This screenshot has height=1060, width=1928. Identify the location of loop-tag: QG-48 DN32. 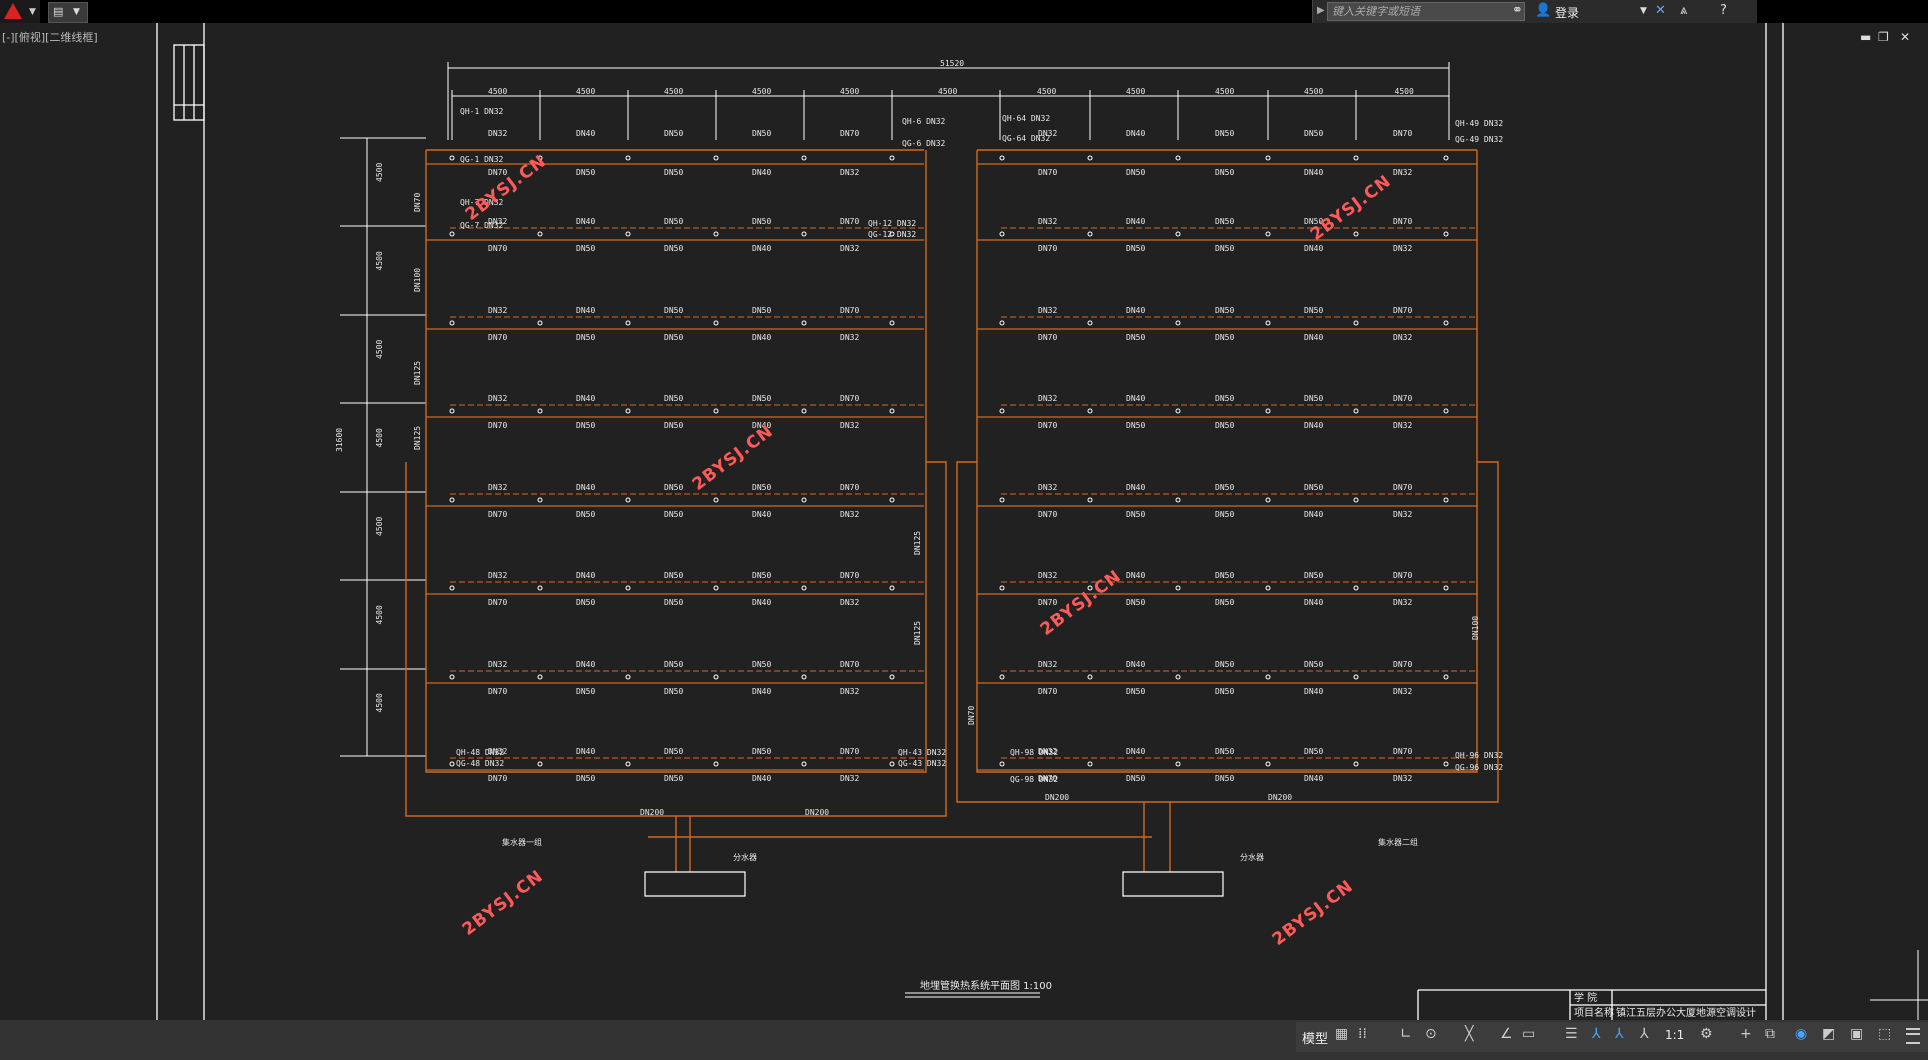
(480, 763).